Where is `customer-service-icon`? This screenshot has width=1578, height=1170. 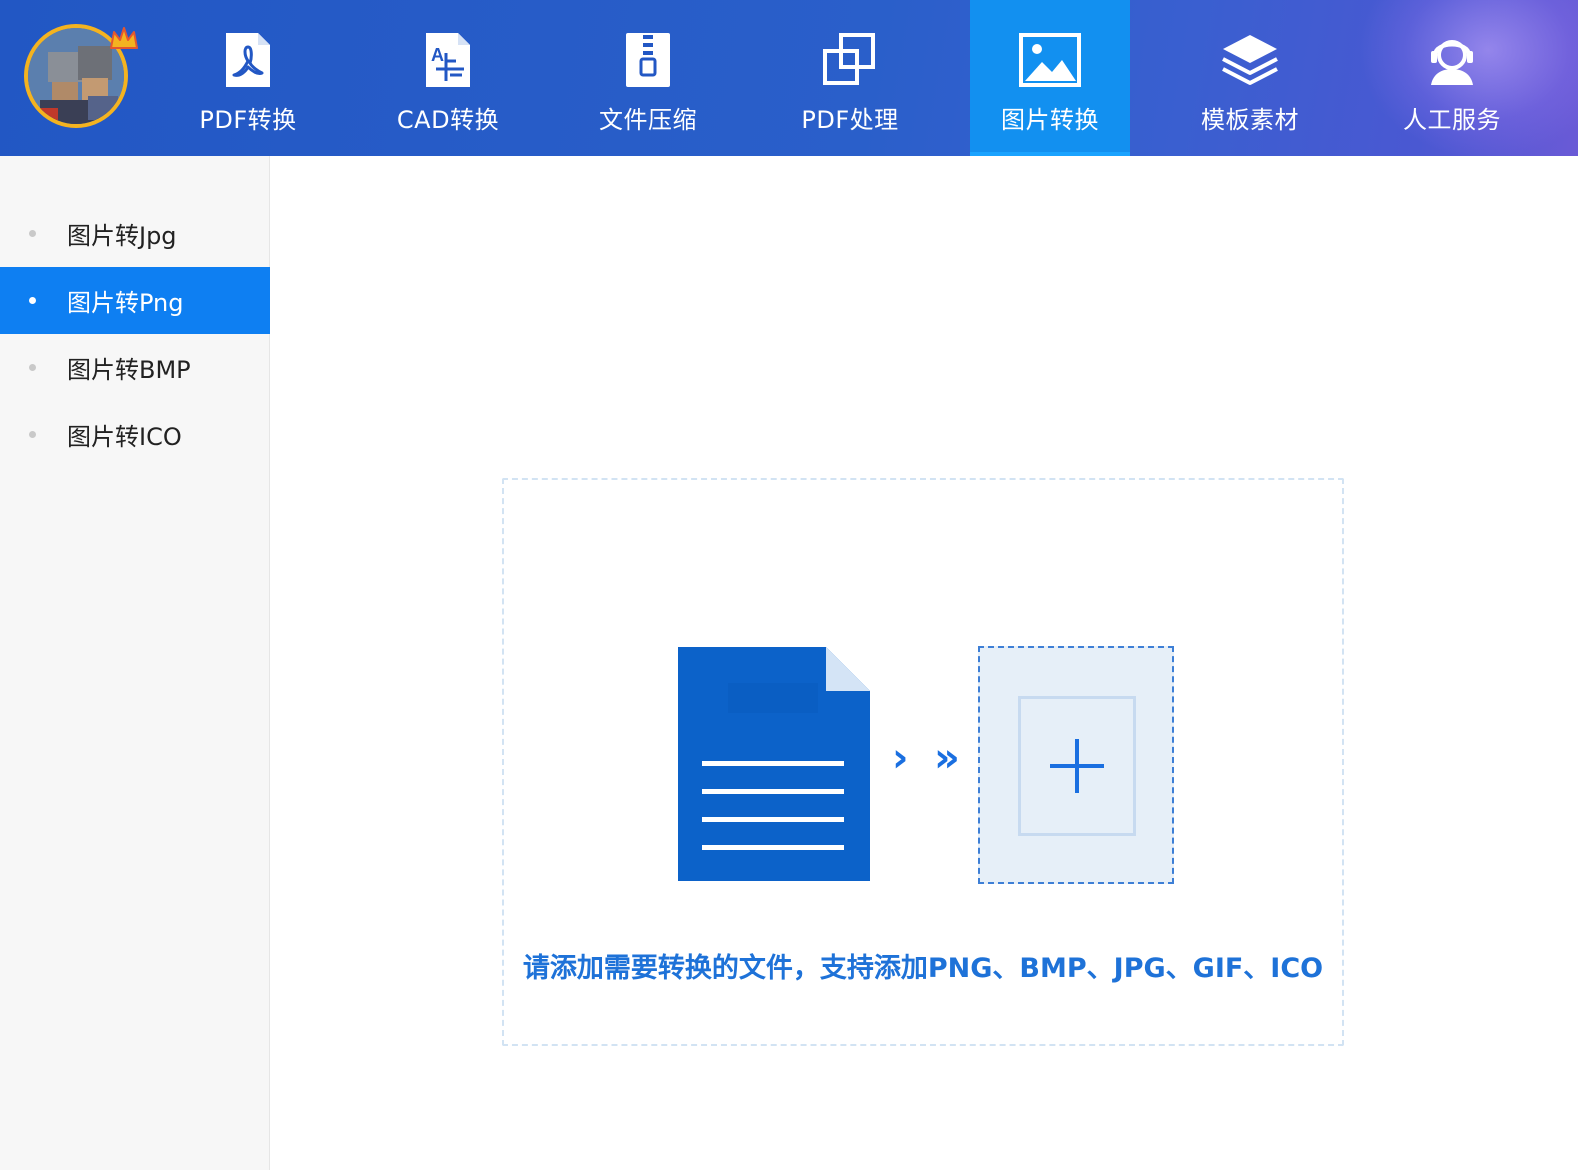
customer-service-icon is located at coordinates (1452, 60).